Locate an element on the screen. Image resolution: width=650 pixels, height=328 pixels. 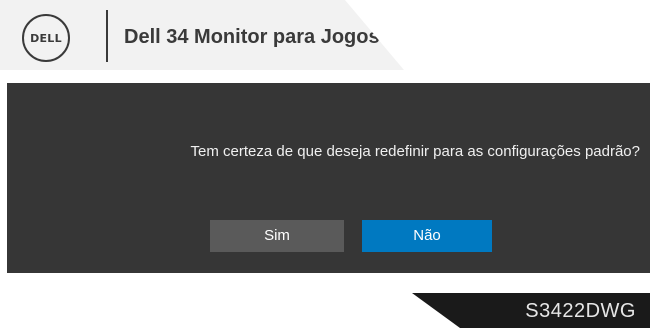
yes-button: Sim is located at coordinates (277, 236).